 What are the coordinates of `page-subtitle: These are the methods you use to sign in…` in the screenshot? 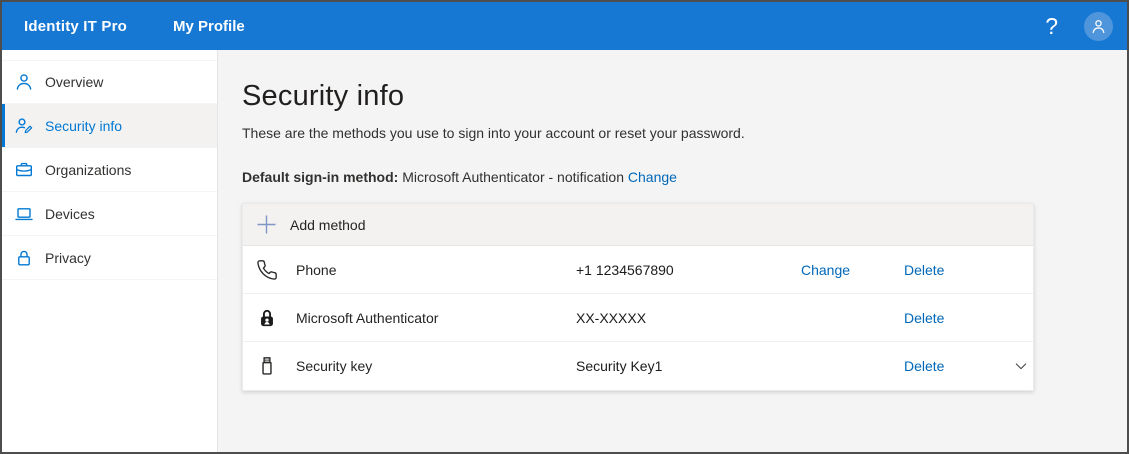 It's located at (493, 133).